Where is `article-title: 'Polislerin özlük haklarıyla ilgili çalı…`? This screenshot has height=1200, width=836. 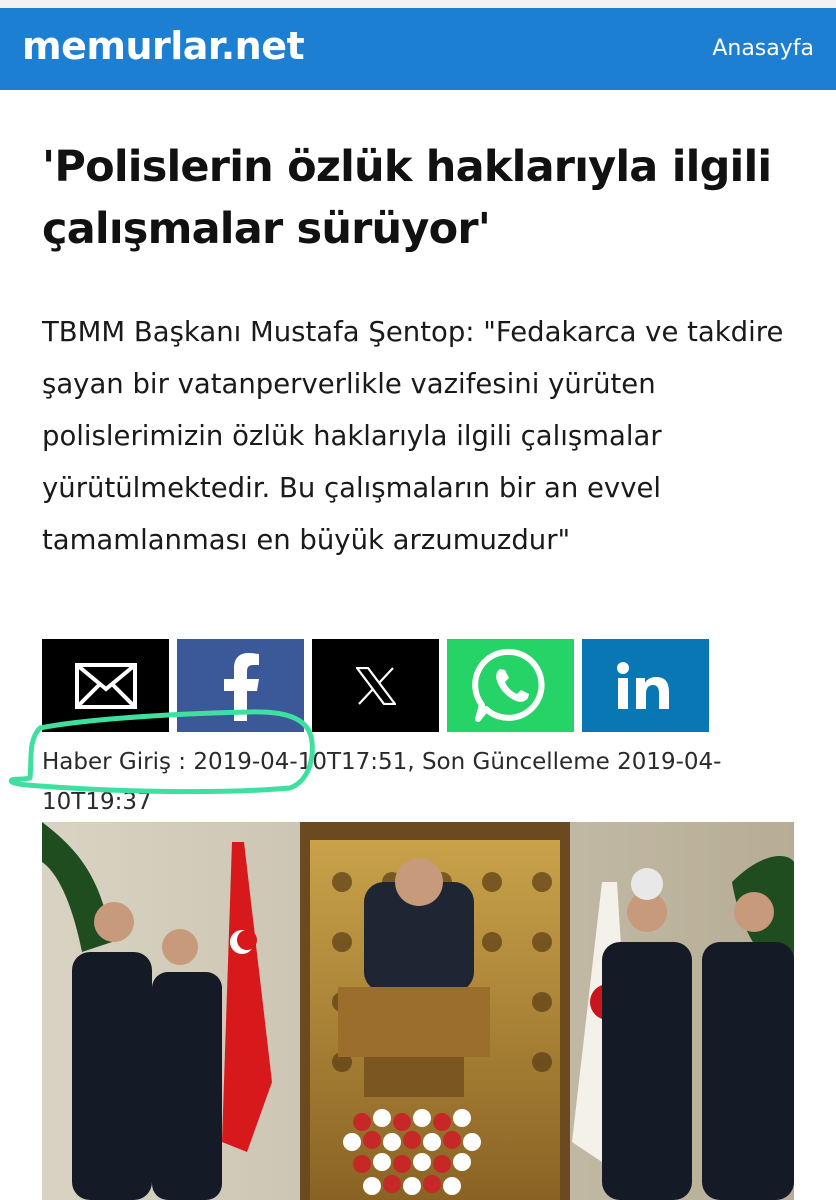
article-title: 'Polislerin özlük haklarıyla ilgili çalı… is located at coordinates (407, 198).